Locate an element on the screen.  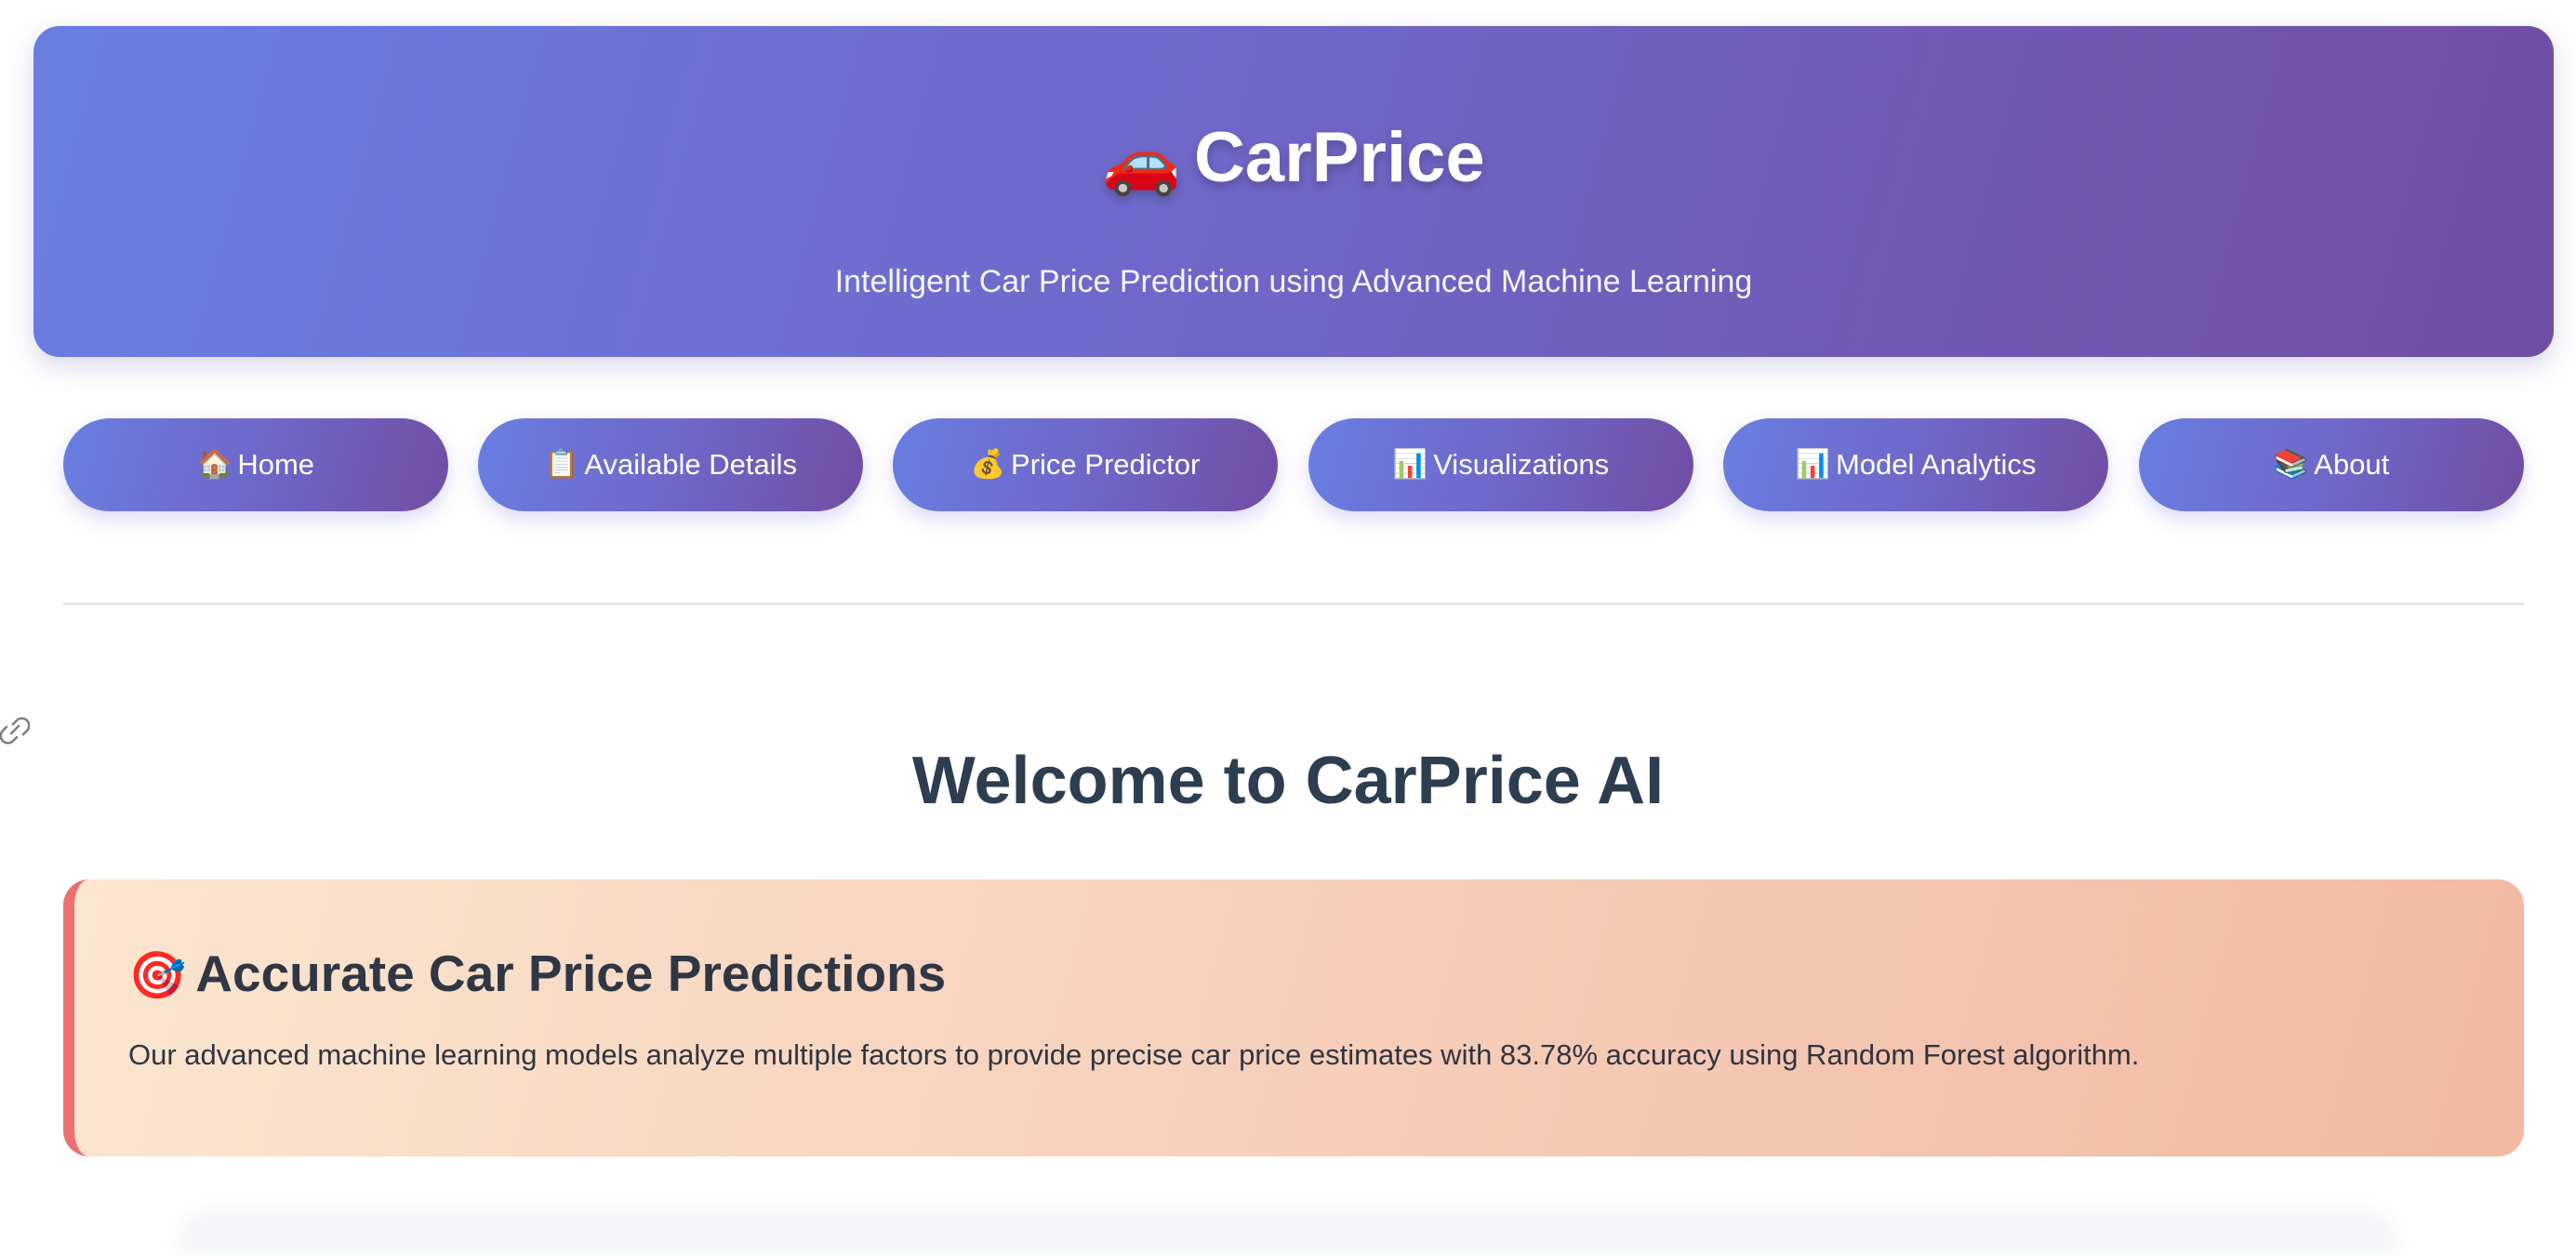
app-title-text: CarPrice is located at coordinates (1339, 157).